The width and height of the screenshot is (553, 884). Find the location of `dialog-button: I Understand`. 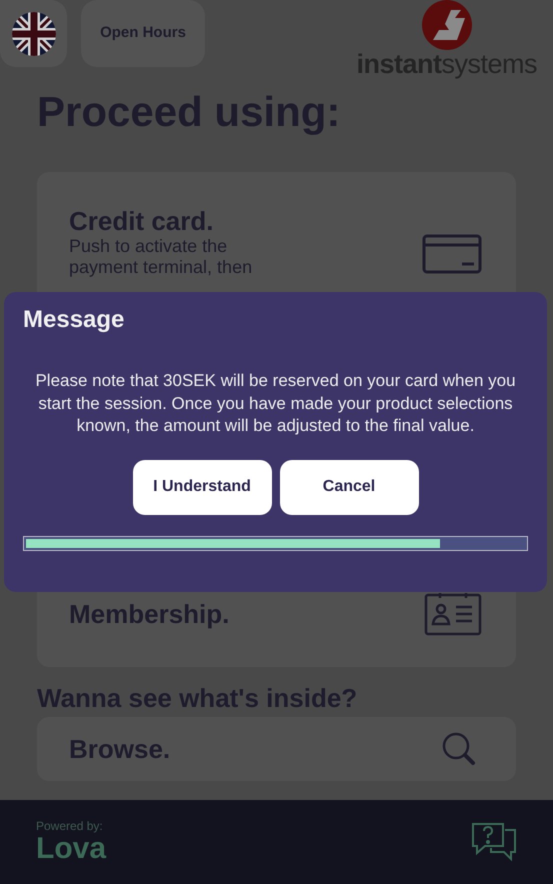

dialog-button: I Understand is located at coordinates (202, 487).